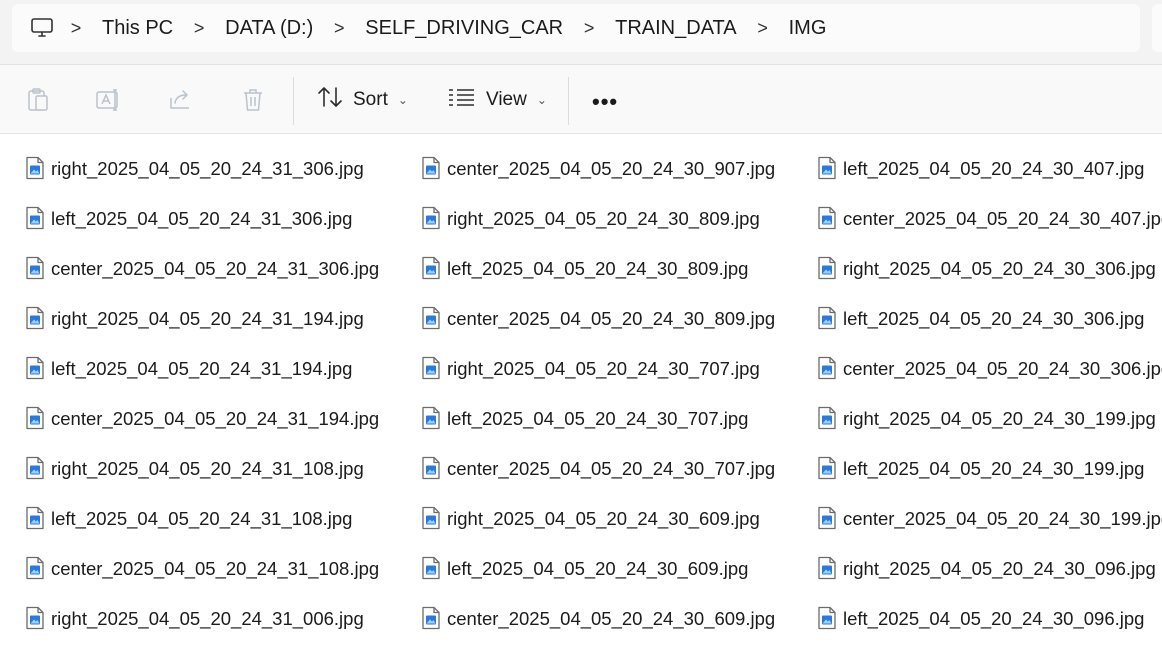 Image resolution: width=1162 pixels, height=650 pixels. What do you see at coordinates (506, 99) in the screenshot?
I see `view-label: View` at bounding box center [506, 99].